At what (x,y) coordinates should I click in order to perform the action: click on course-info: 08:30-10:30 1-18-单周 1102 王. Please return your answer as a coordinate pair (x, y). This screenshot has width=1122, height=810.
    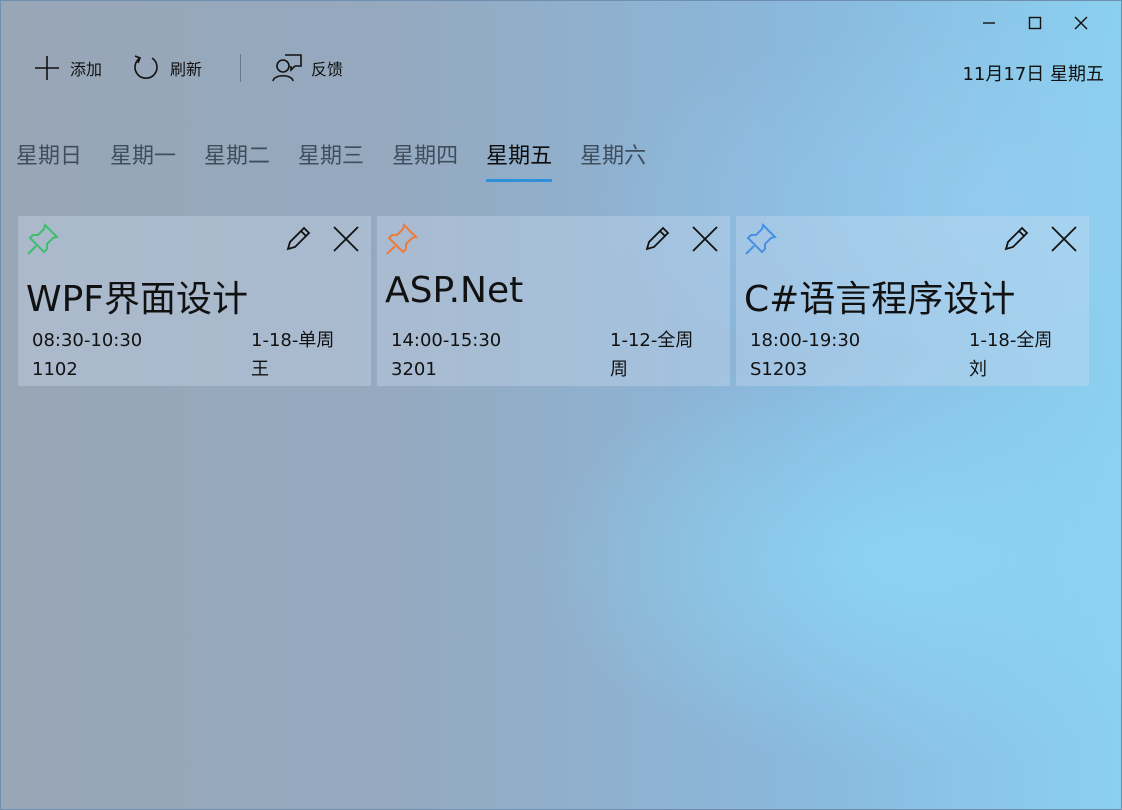
    Looking at the image, I should click on (194, 355).